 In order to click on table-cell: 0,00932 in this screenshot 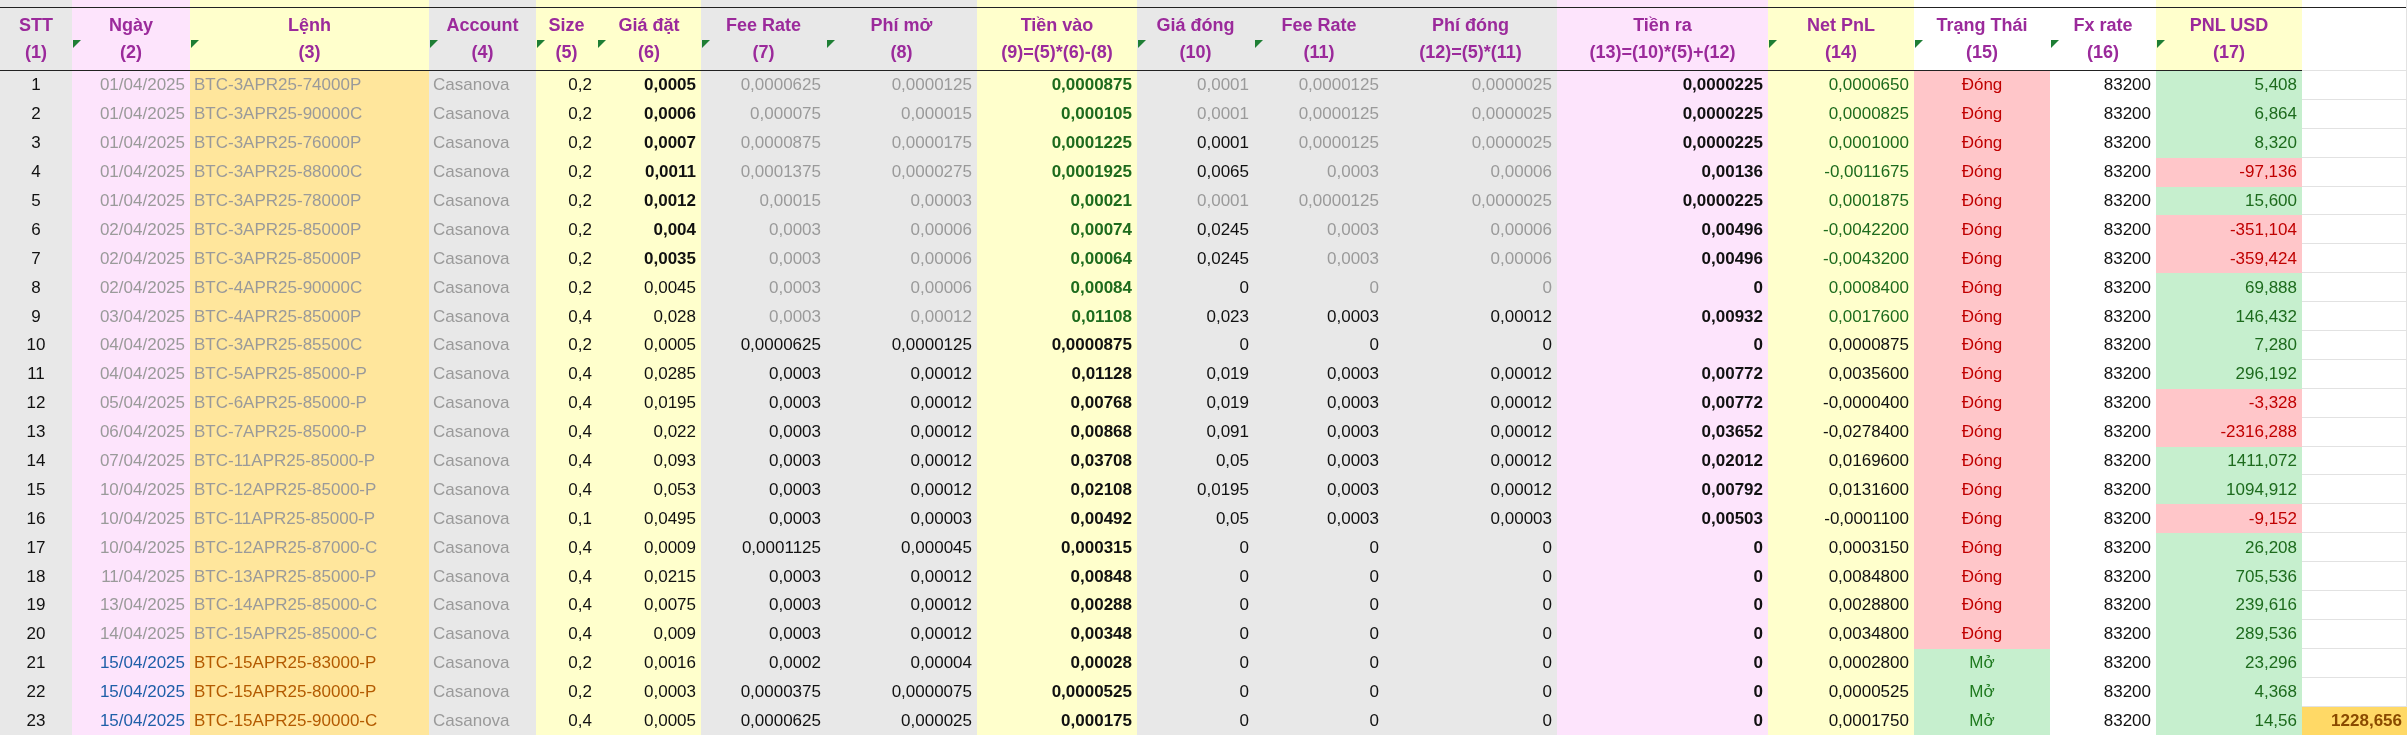, I will do `click(1662, 316)`.